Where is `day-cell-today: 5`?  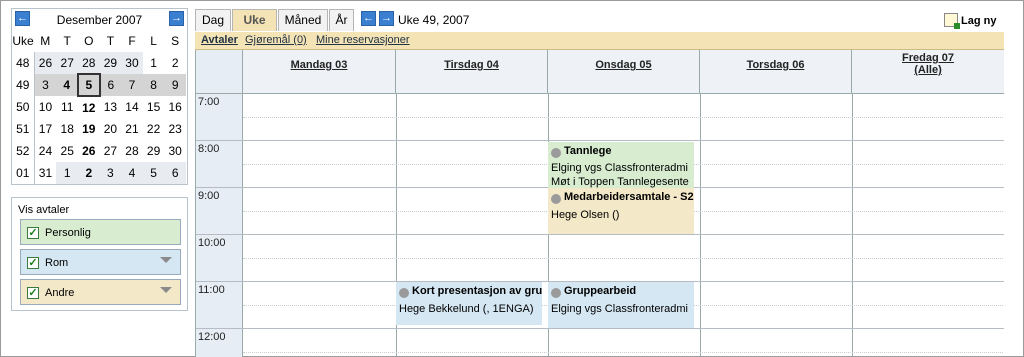 day-cell-today: 5 is located at coordinates (89, 85).